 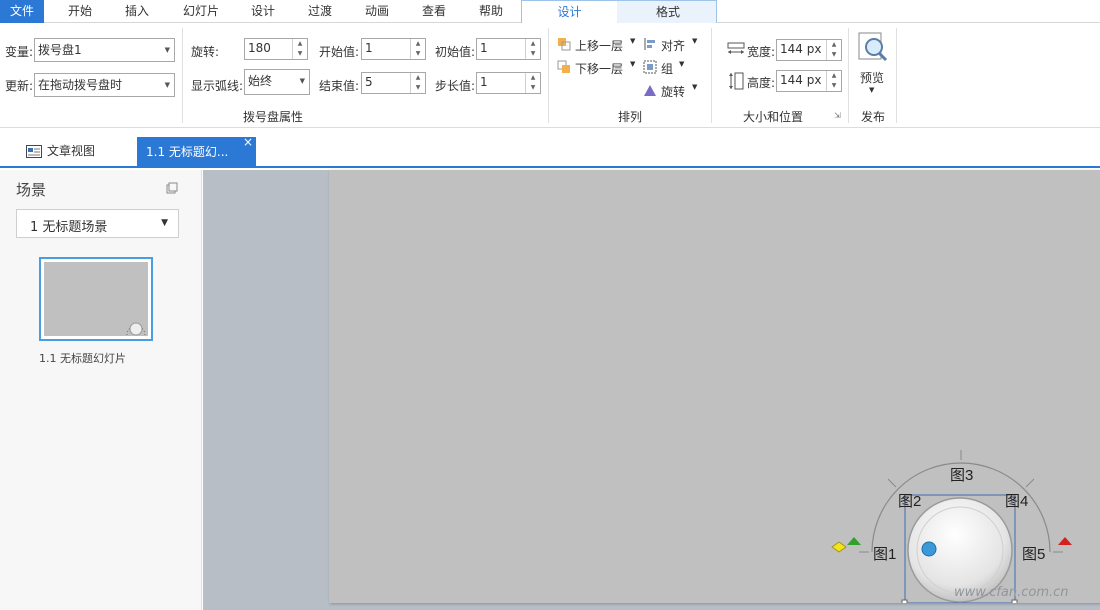 I want to click on tab-context-format: 格式, so click(x=668, y=12).